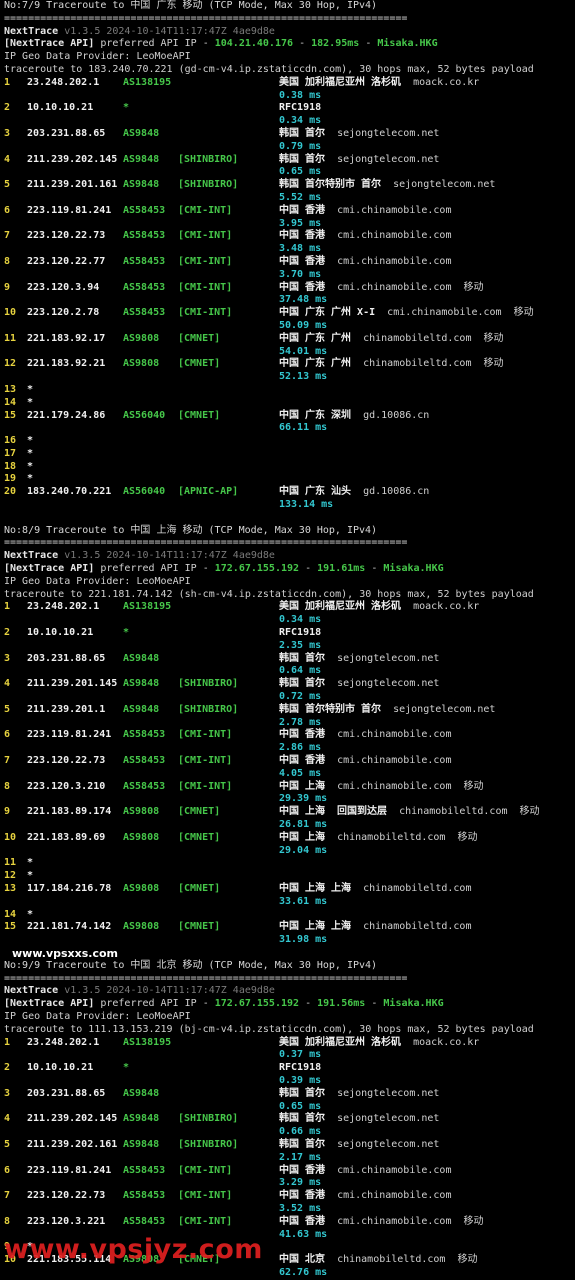 The width and height of the screenshot is (575, 1280). I want to click on api-text: preferred API IP -, so click(154, 1004).